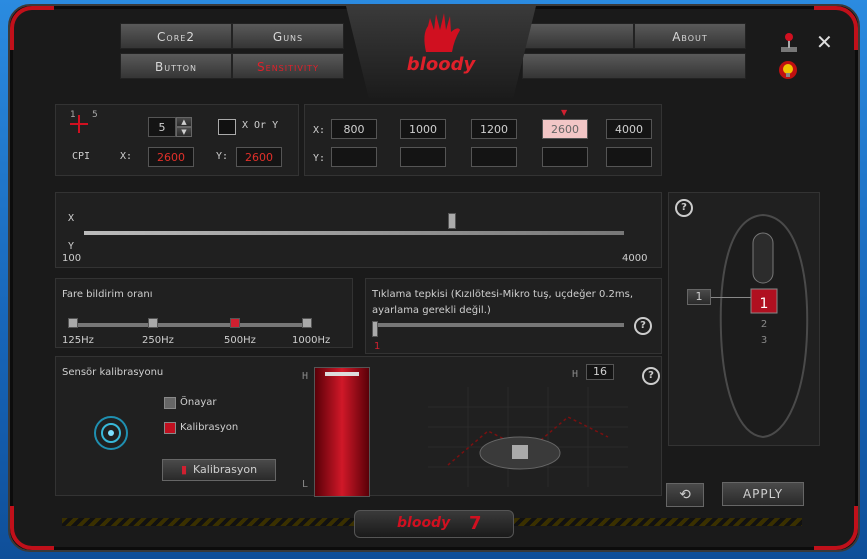 The width and height of the screenshot is (867, 559). I want to click on report-rate-option: 125Hz, so click(78, 340).